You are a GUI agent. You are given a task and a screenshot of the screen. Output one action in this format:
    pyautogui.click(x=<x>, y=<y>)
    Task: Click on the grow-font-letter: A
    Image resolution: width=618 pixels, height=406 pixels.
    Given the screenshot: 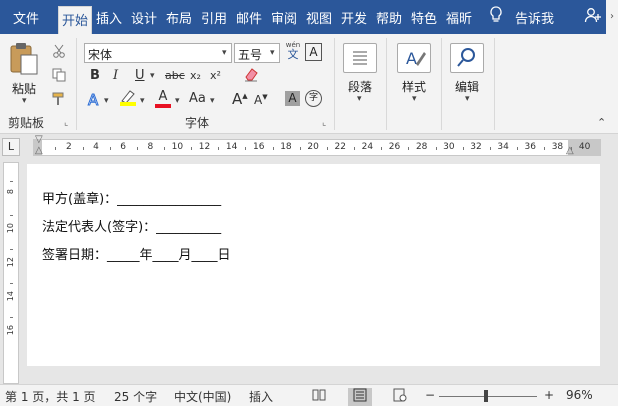 What is the action you would take?
    pyautogui.click(x=237, y=99)
    